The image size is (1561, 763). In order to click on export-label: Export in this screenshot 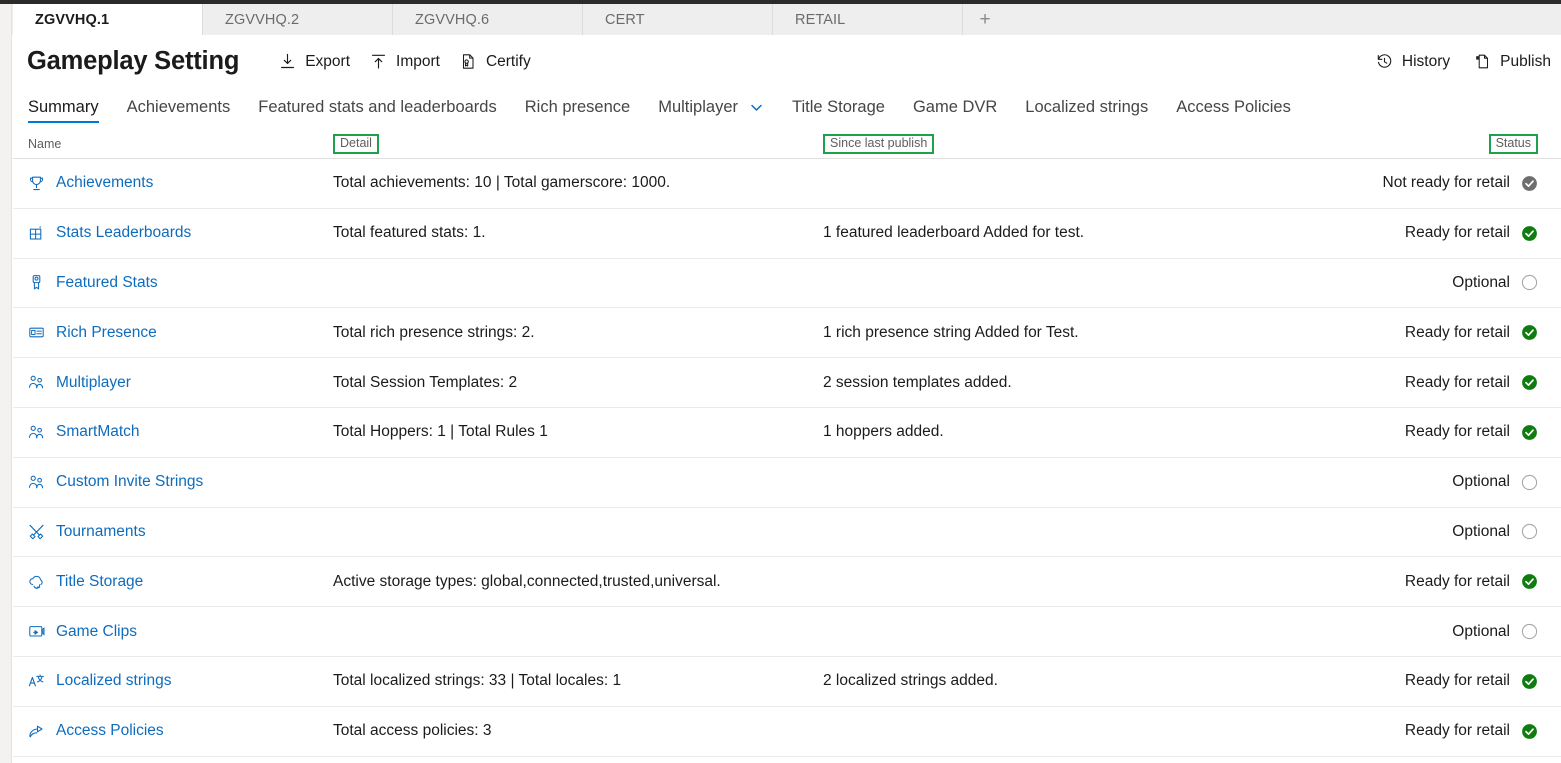, I will do `click(328, 61)`.